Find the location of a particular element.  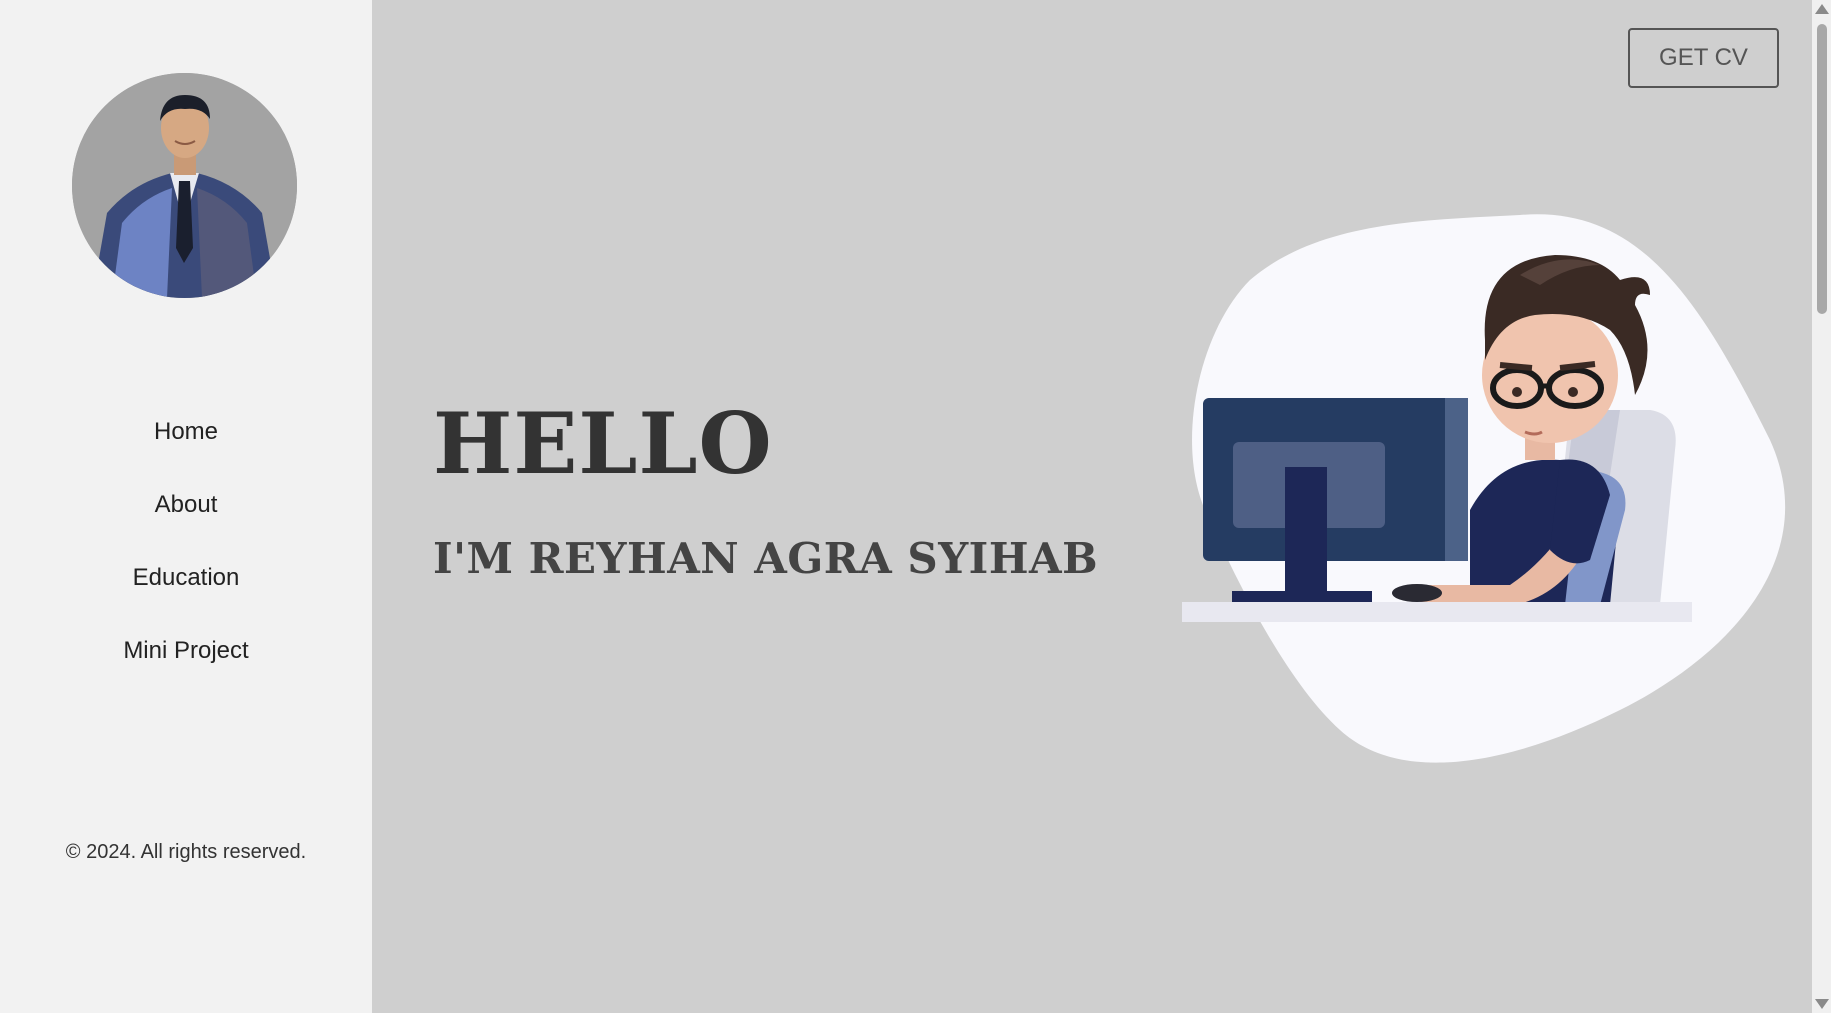

hero-greeting: HELLO is located at coordinates (603, 443).